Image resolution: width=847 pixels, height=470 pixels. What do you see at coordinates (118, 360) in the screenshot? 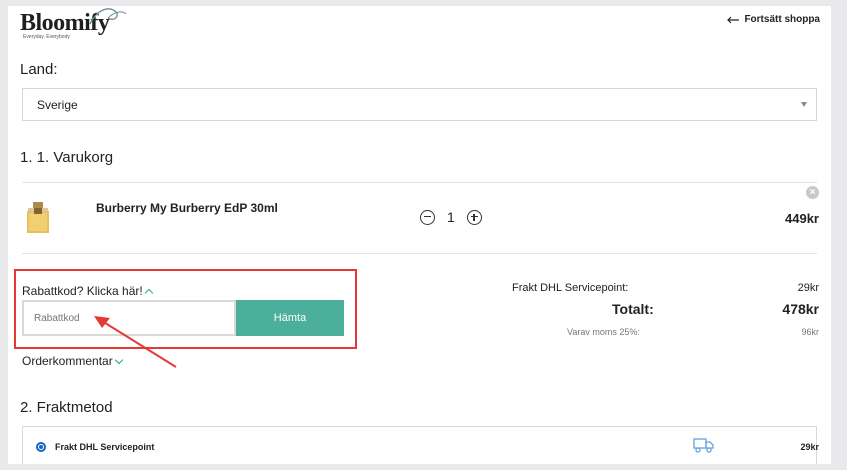
I see `chevron-down-icon` at bounding box center [118, 360].